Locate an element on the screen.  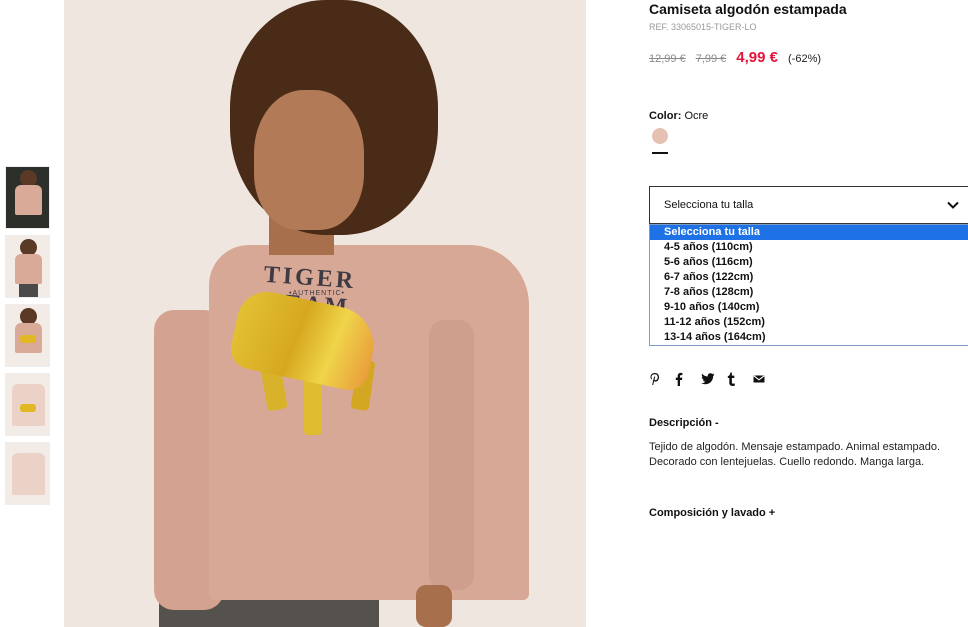
chevron-down-icon is located at coordinates (953, 205).